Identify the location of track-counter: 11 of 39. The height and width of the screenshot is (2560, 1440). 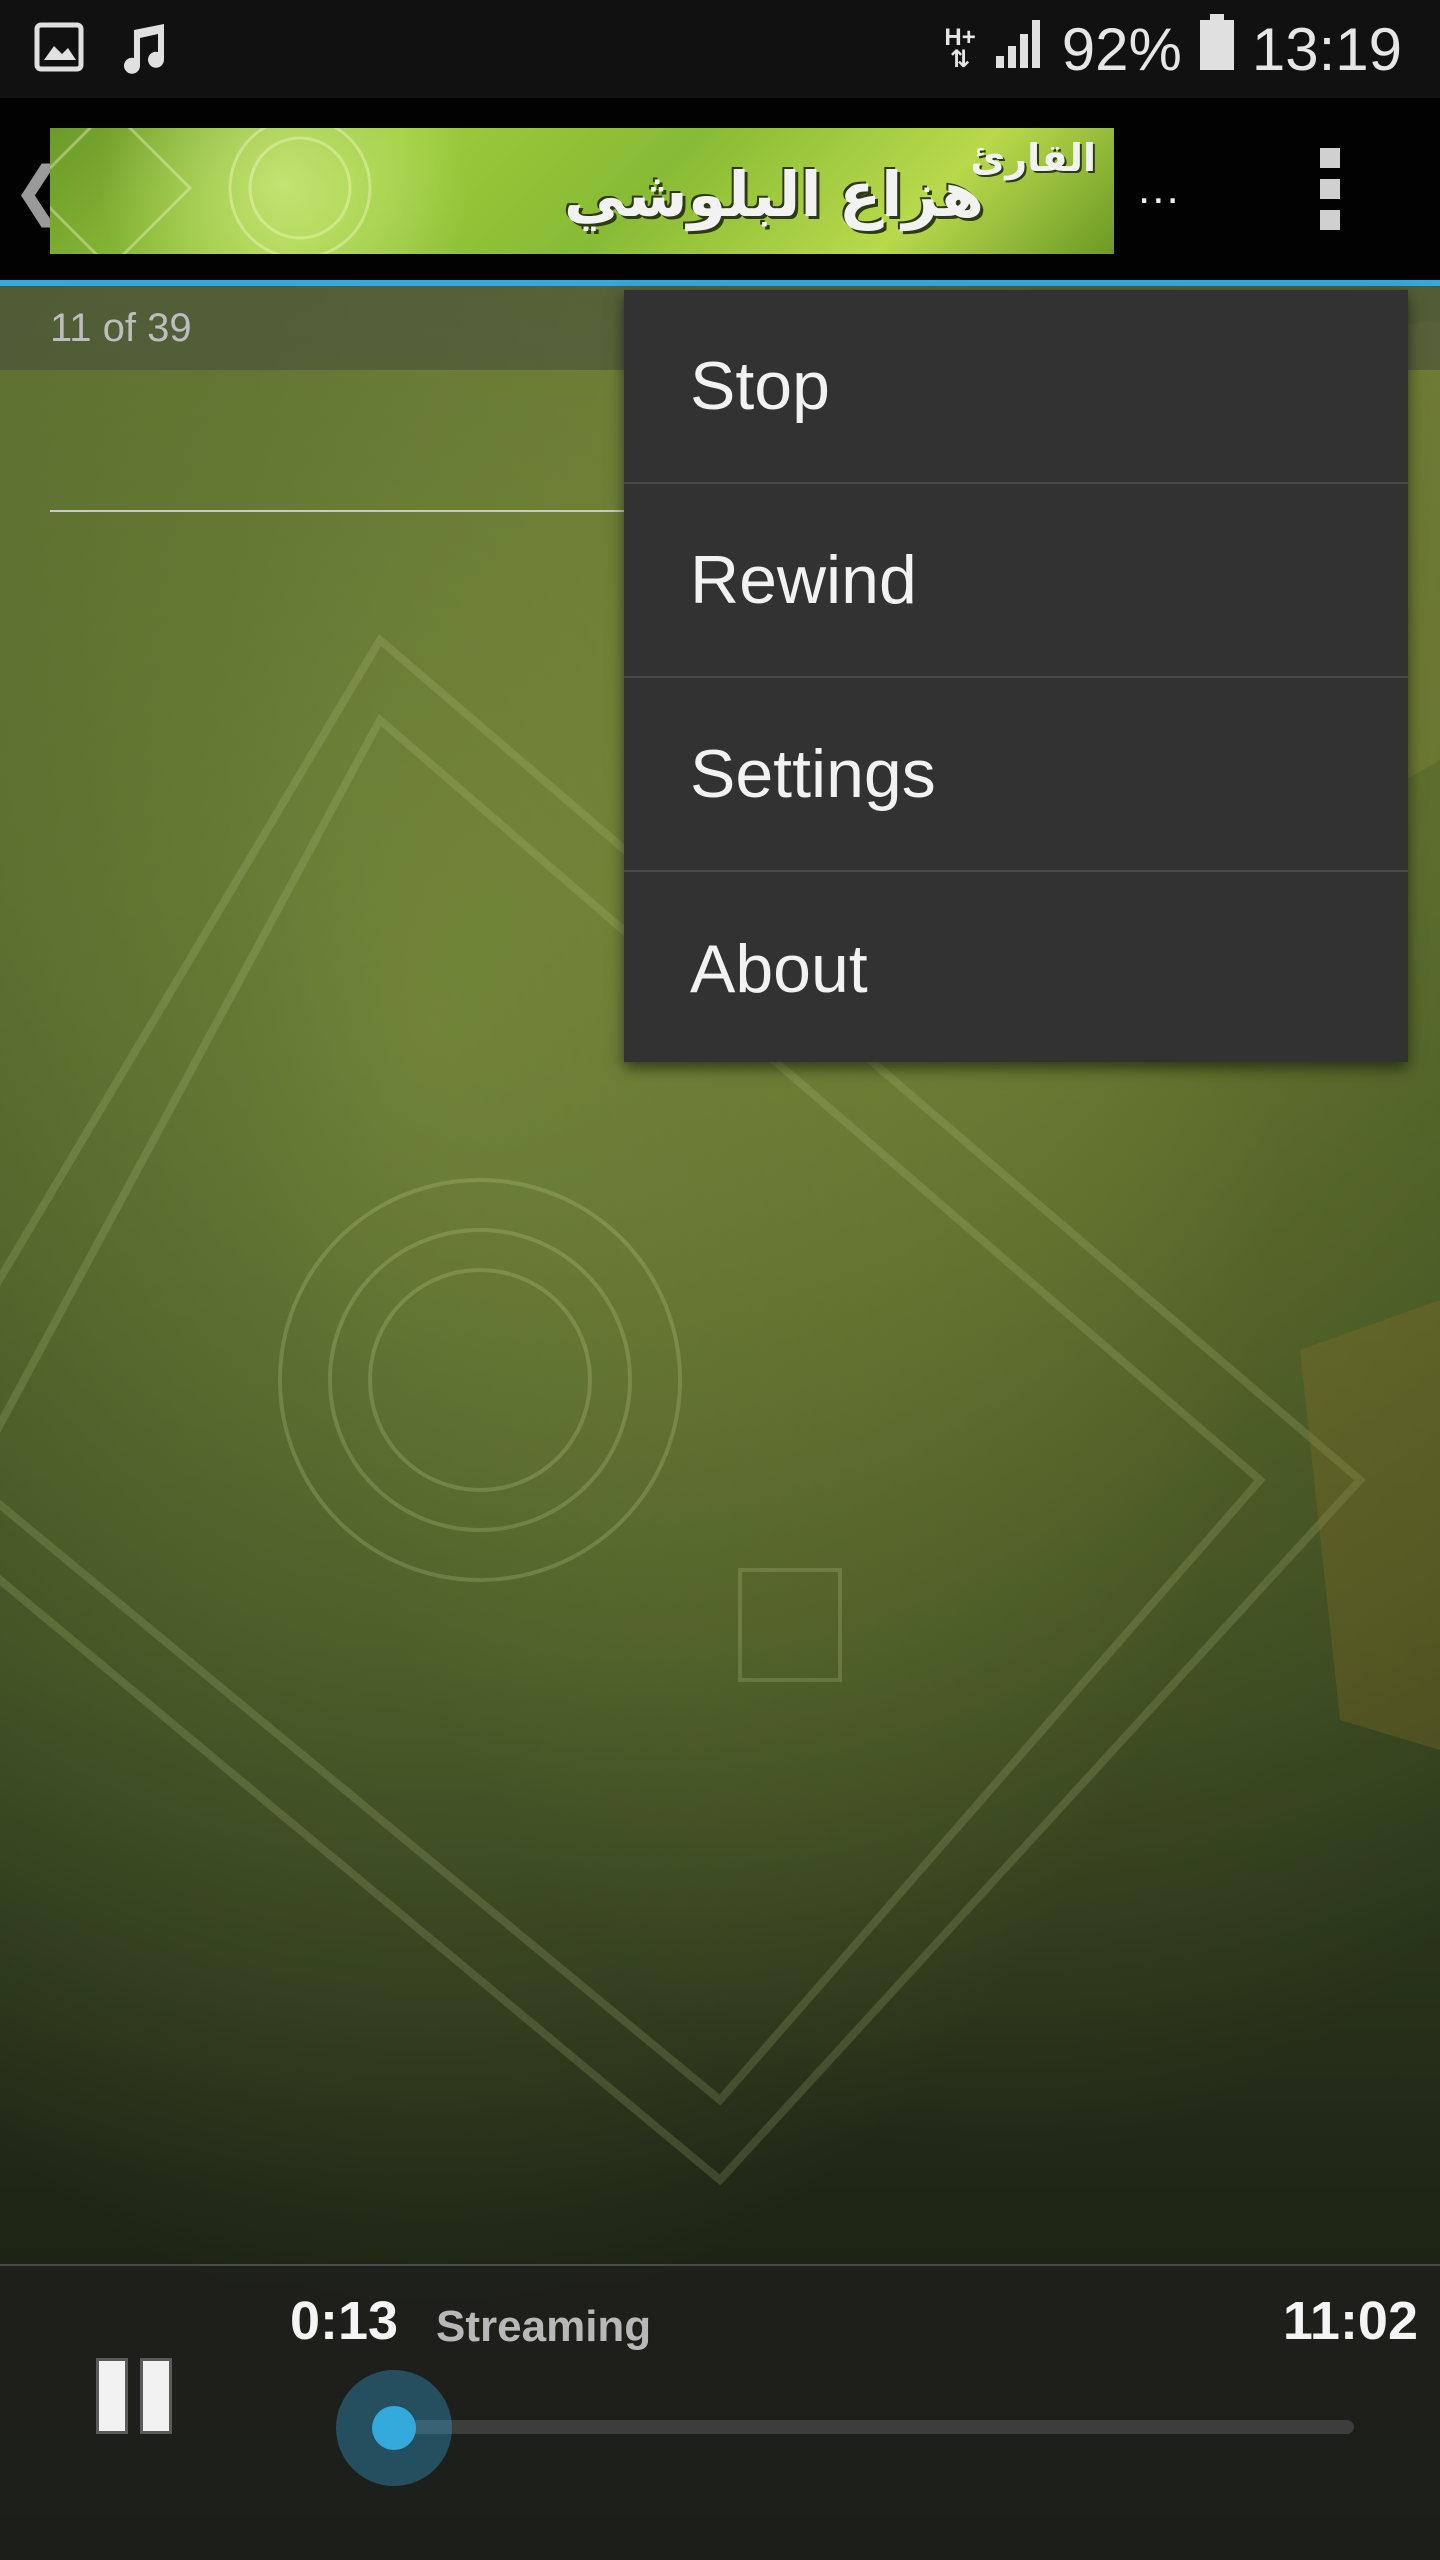
(121, 328).